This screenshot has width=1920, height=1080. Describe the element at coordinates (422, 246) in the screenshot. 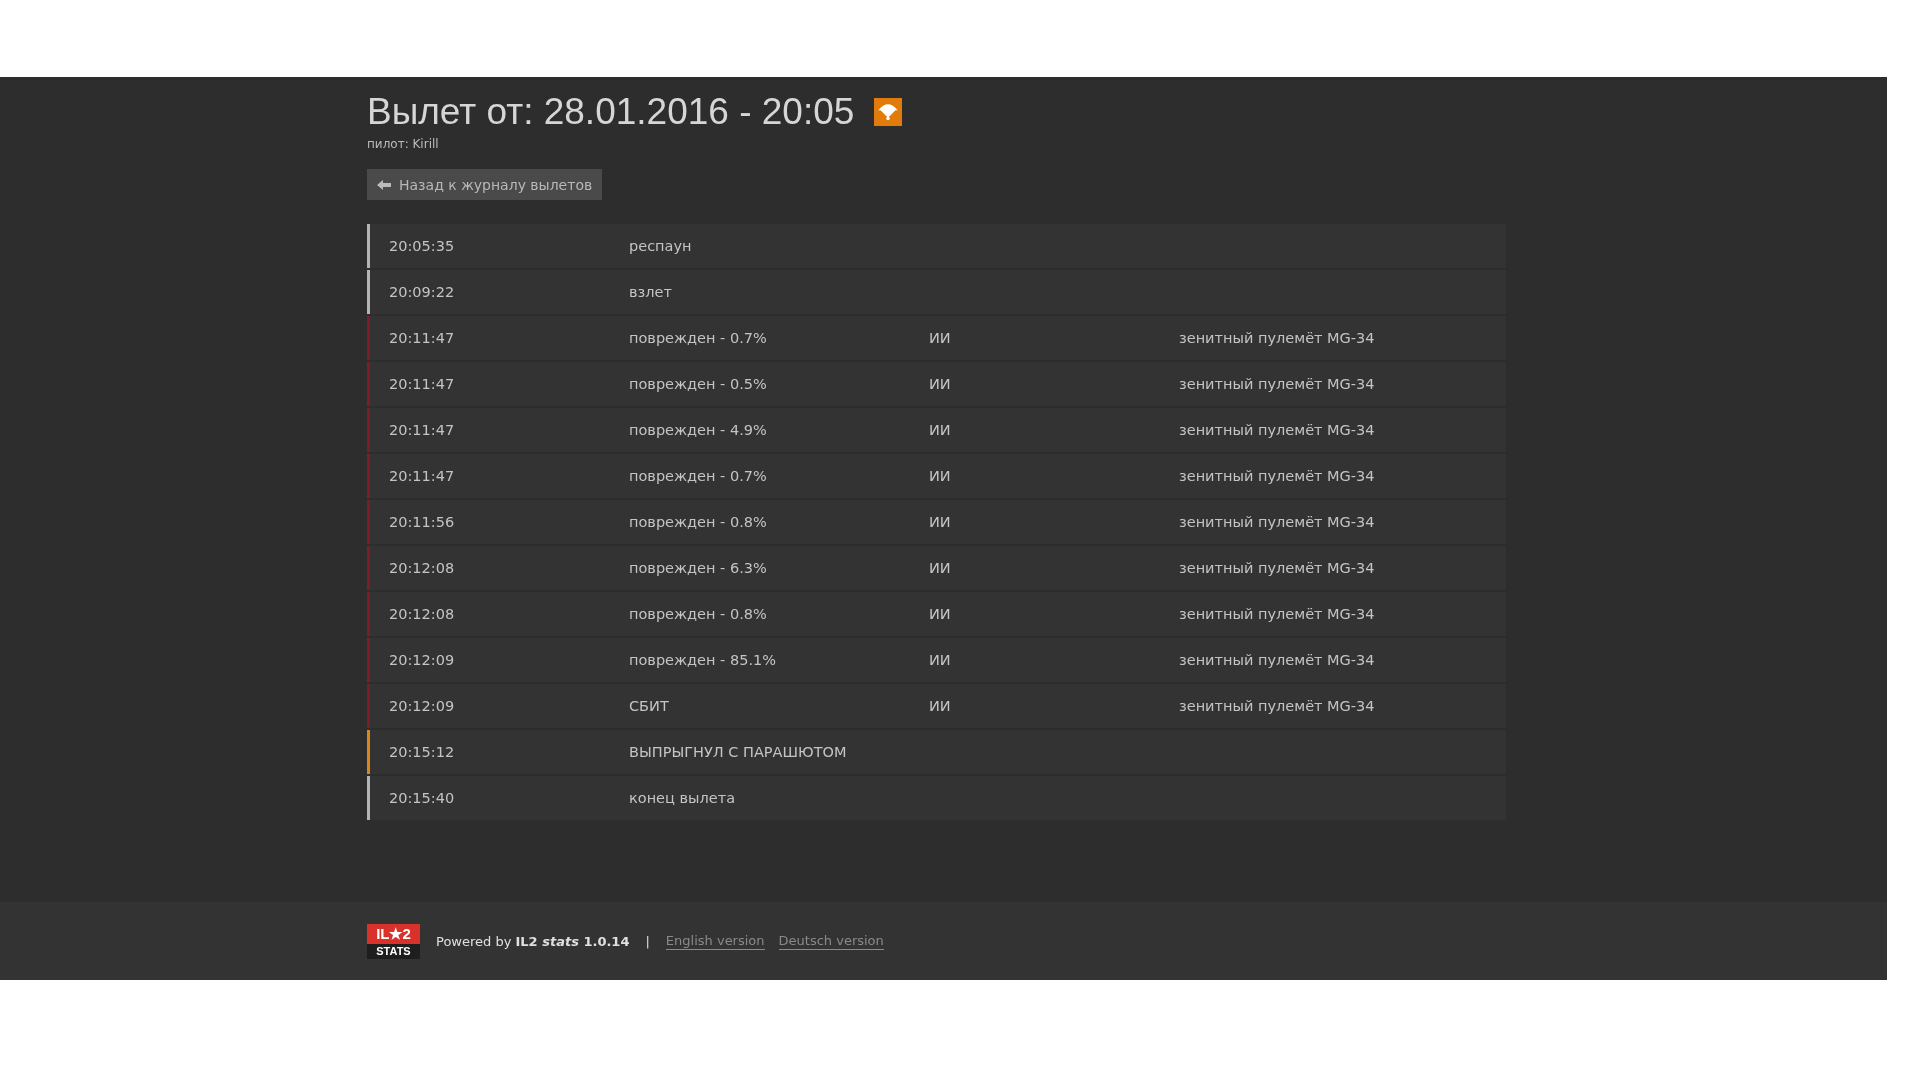

I see `time-cell-text: 20:05:35` at that location.